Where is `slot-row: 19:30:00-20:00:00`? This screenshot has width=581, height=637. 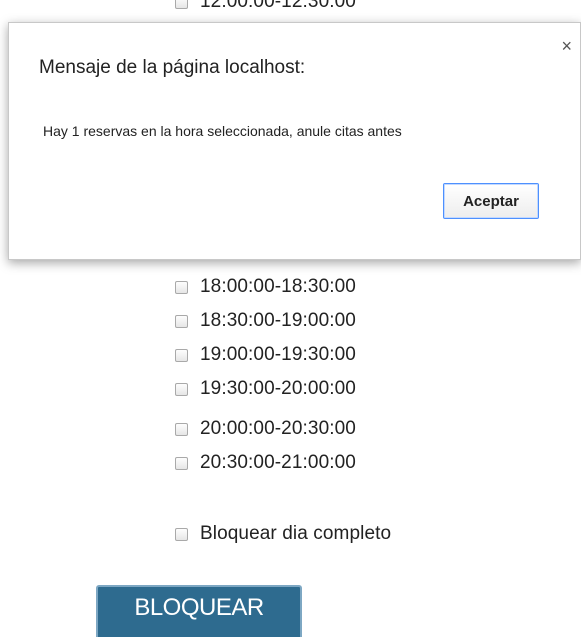
slot-row: 19:30:00-20:00:00 is located at coordinates (265, 389).